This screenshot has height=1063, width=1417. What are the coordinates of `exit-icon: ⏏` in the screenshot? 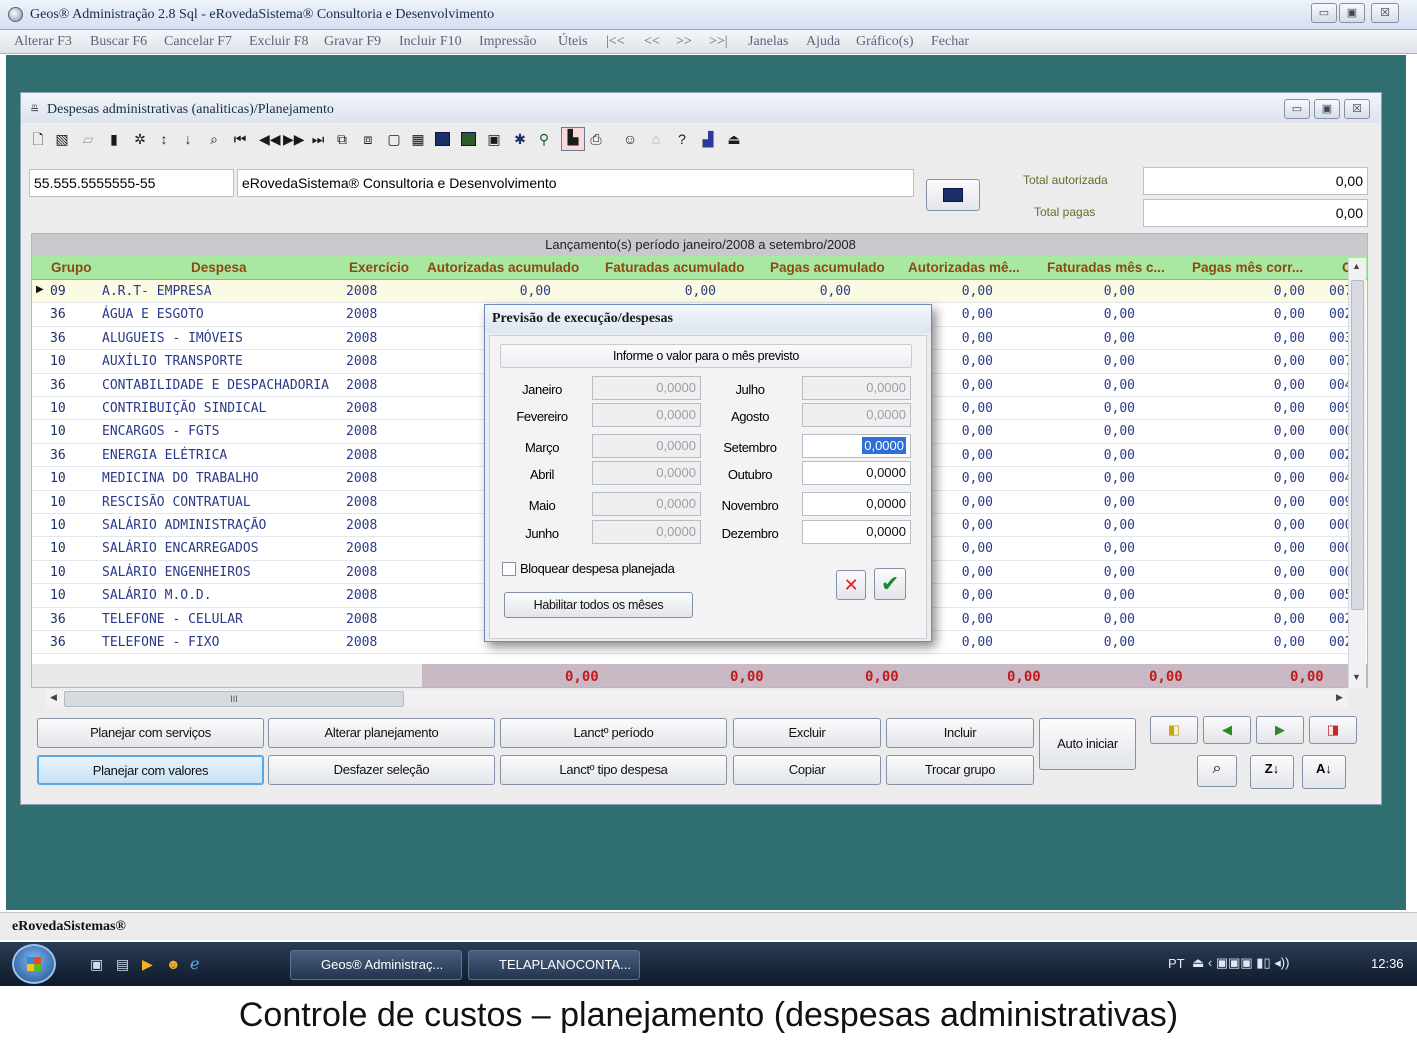 It's located at (734, 139).